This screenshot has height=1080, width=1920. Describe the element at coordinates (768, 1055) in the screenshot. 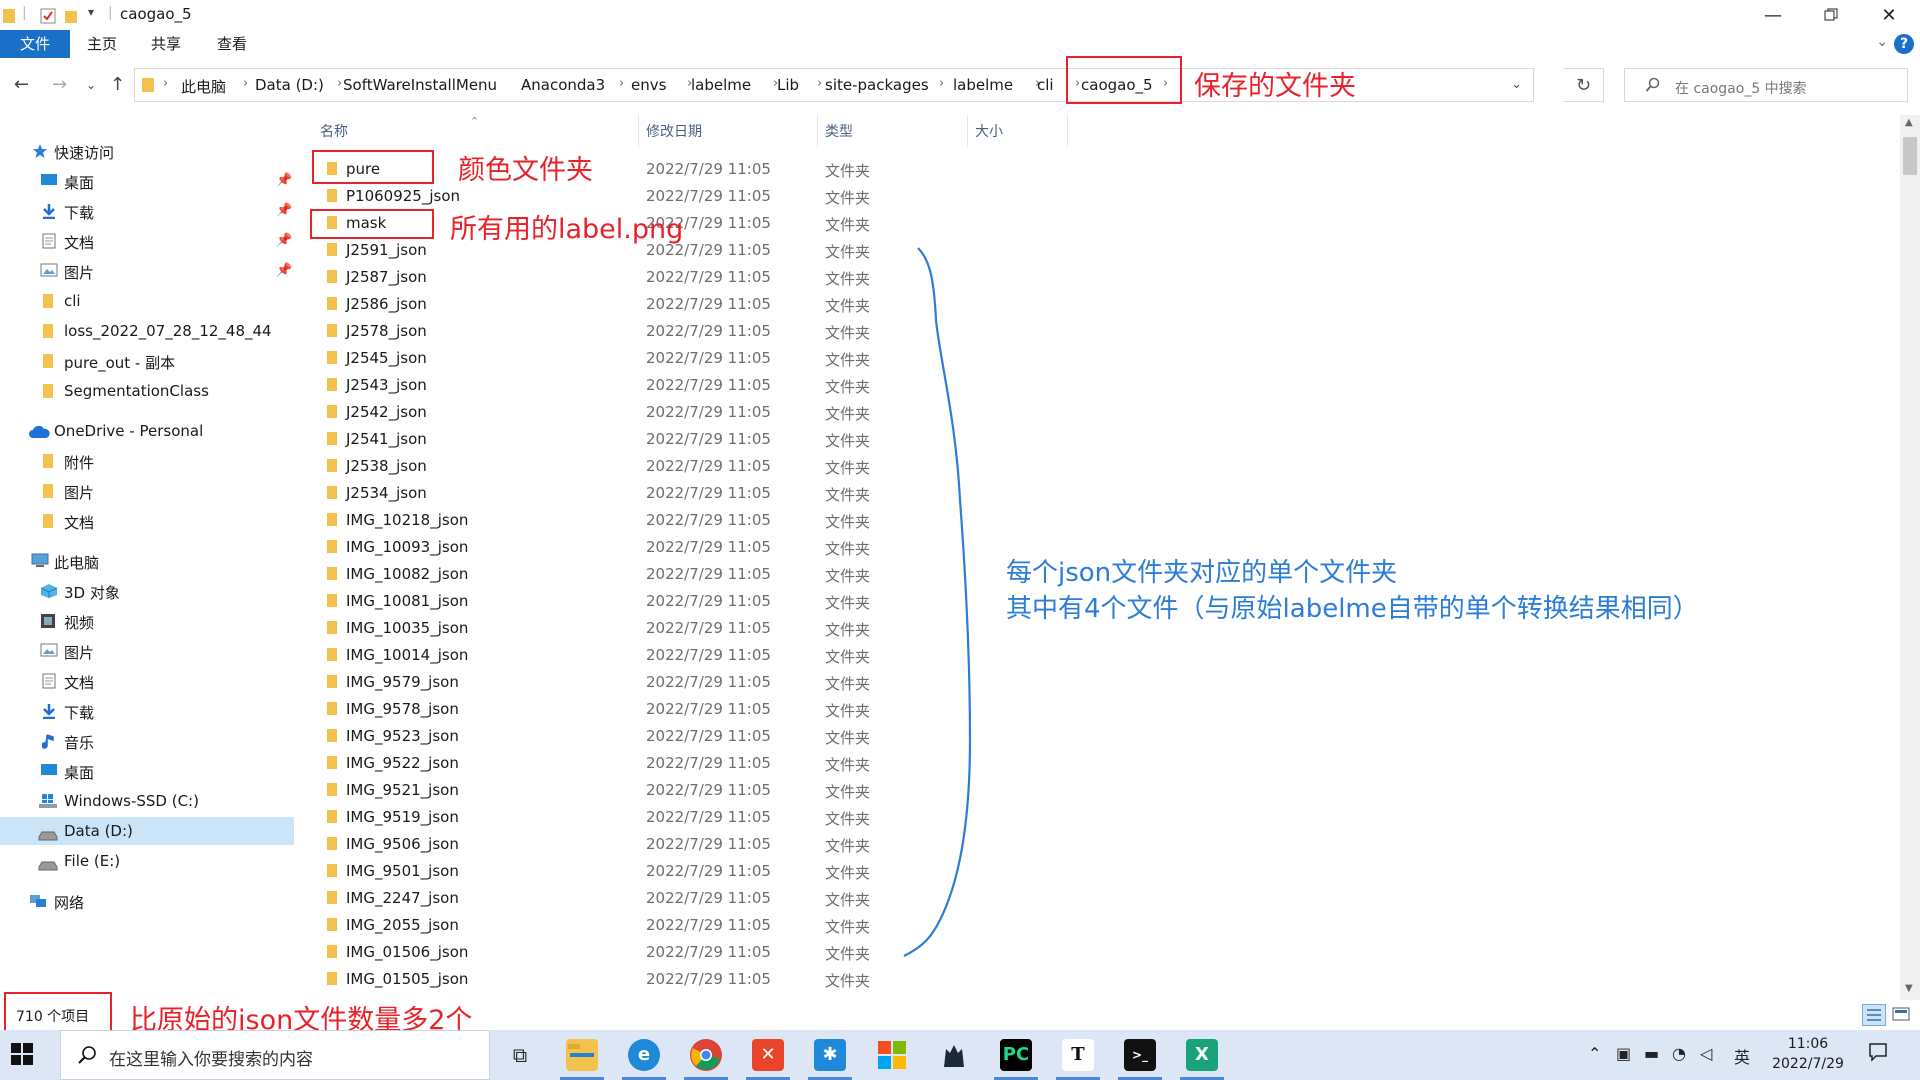

I see `xmind-app-icon: ✕` at that location.